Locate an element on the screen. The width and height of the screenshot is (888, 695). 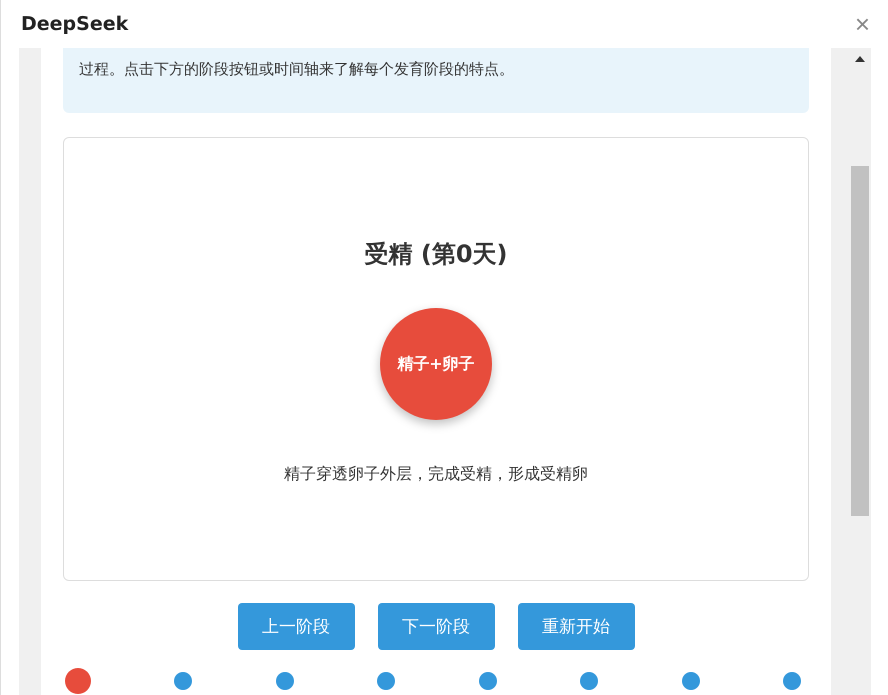
stage-description: 精子穿透卵子外层，完成受精，形成受精卵 is located at coordinates (436, 474).